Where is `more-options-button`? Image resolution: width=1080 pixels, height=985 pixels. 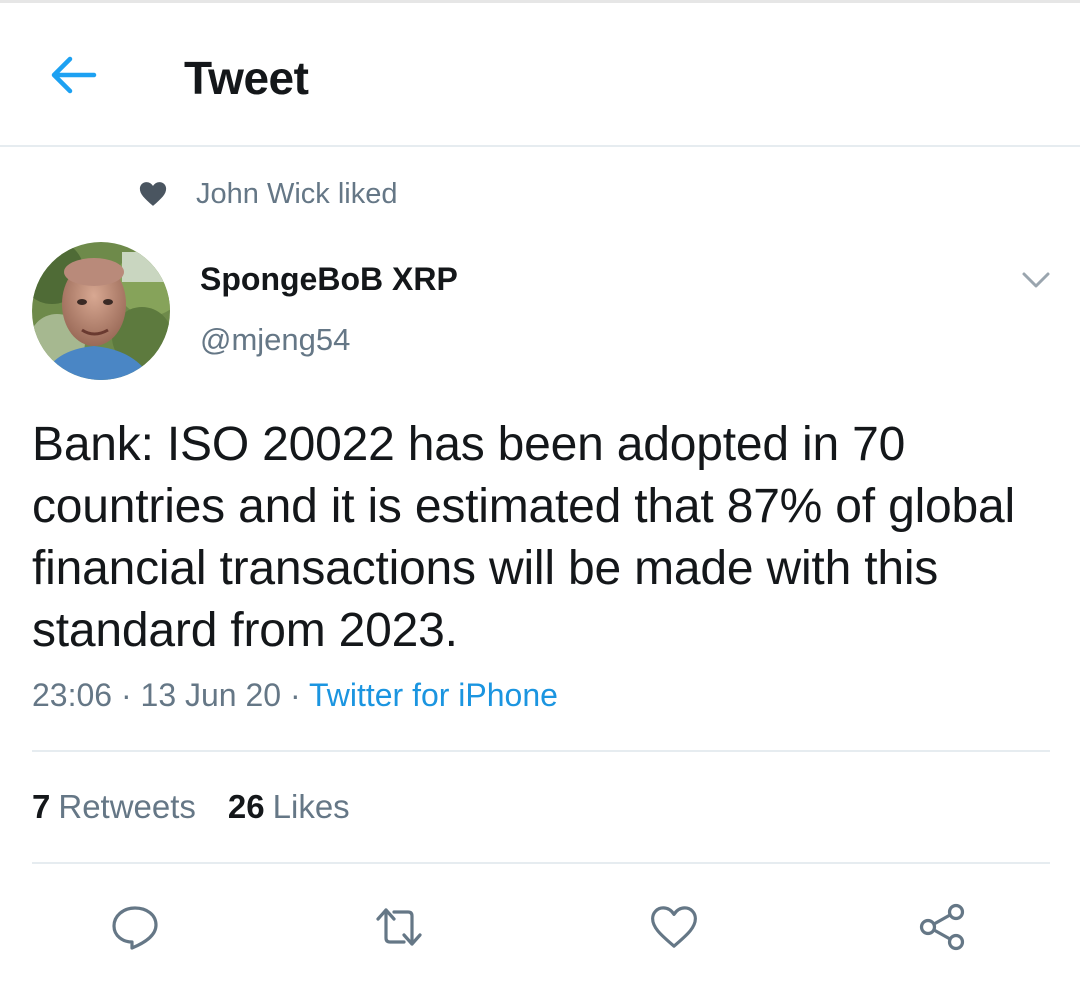
more-options-button is located at coordinates (1036, 280).